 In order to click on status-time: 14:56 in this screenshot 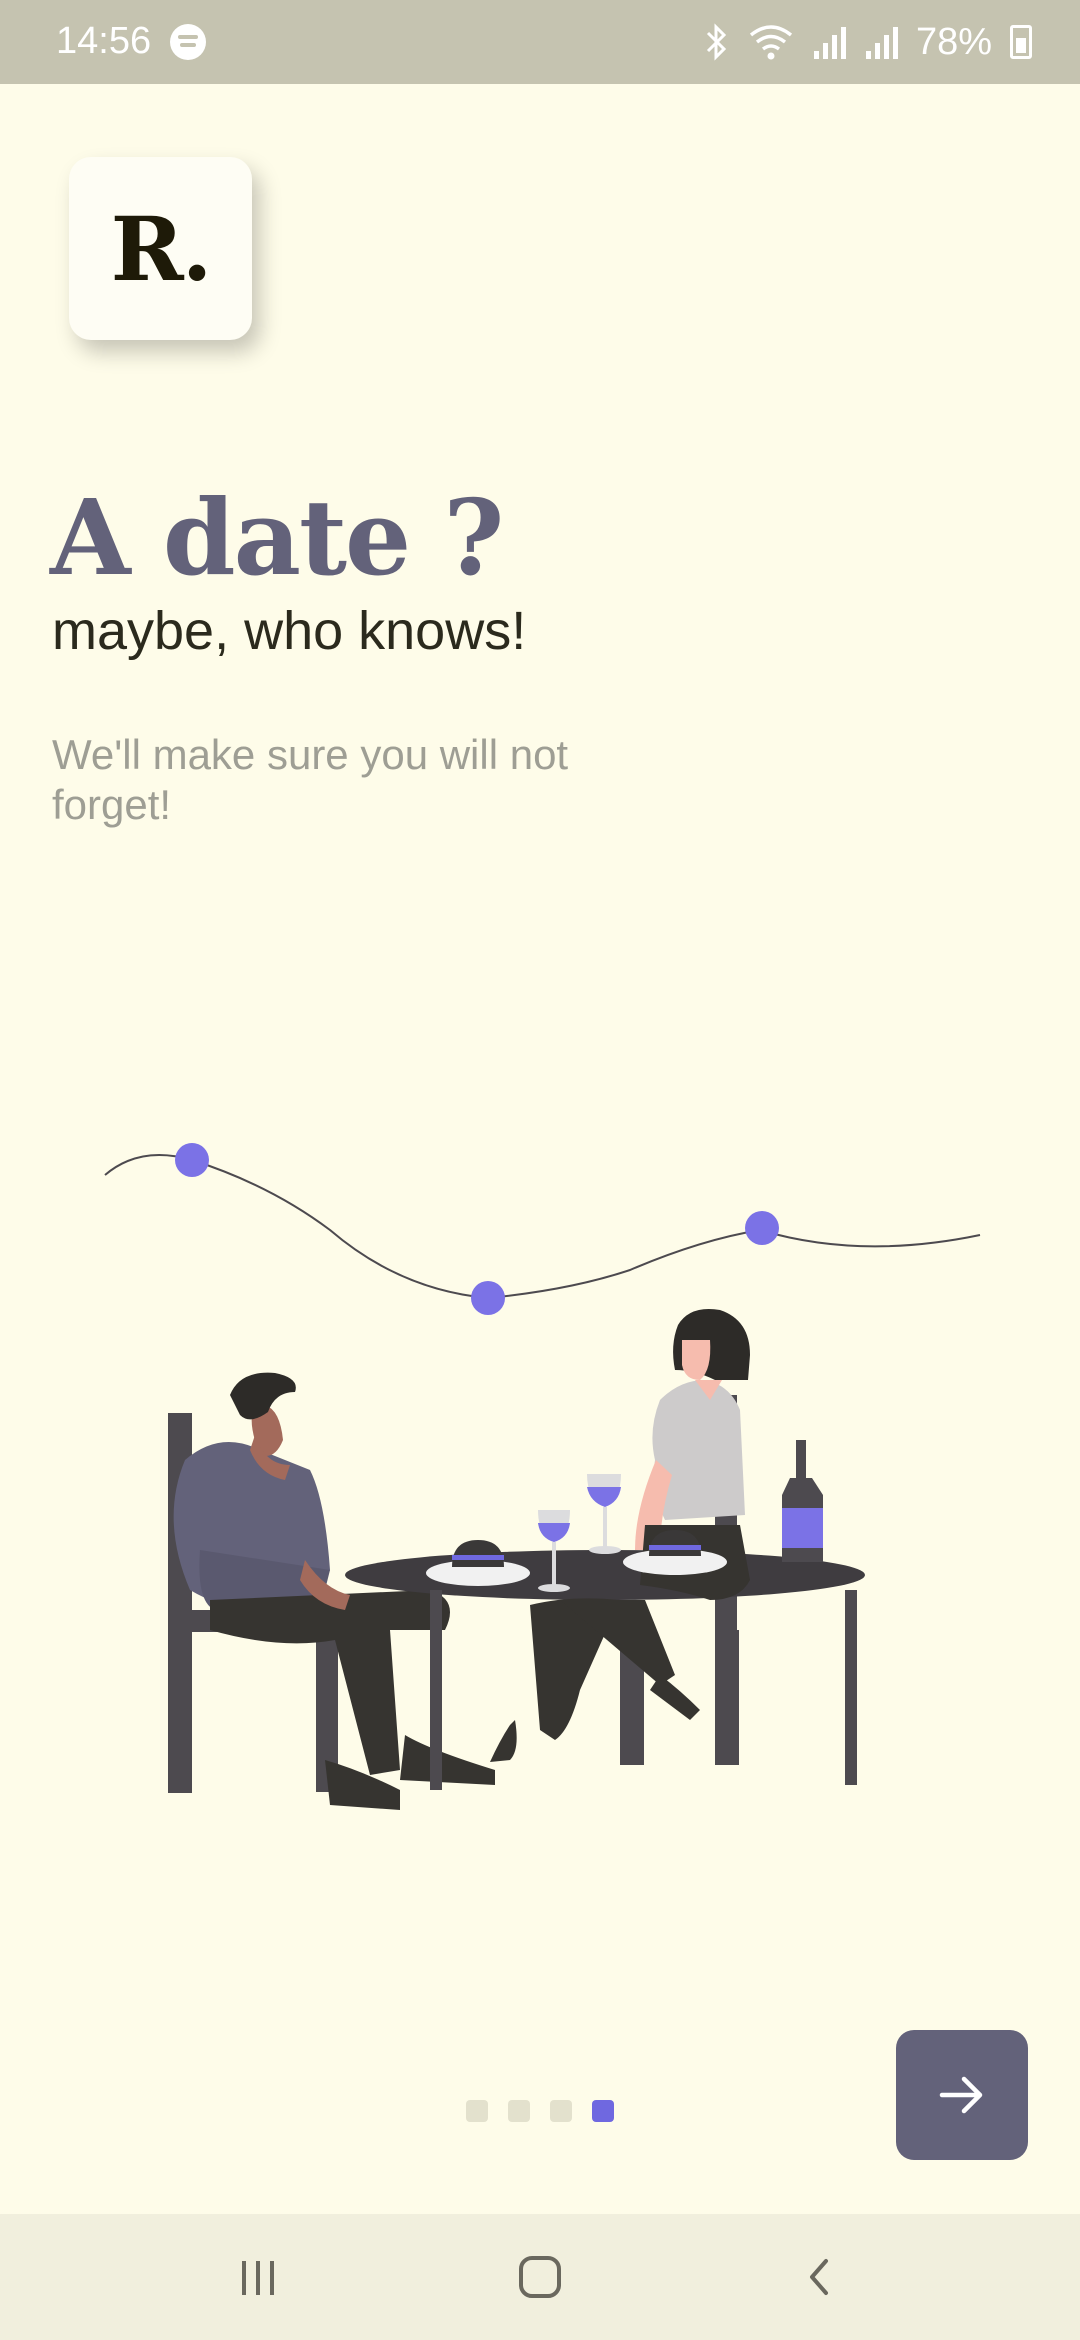, I will do `click(104, 41)`.